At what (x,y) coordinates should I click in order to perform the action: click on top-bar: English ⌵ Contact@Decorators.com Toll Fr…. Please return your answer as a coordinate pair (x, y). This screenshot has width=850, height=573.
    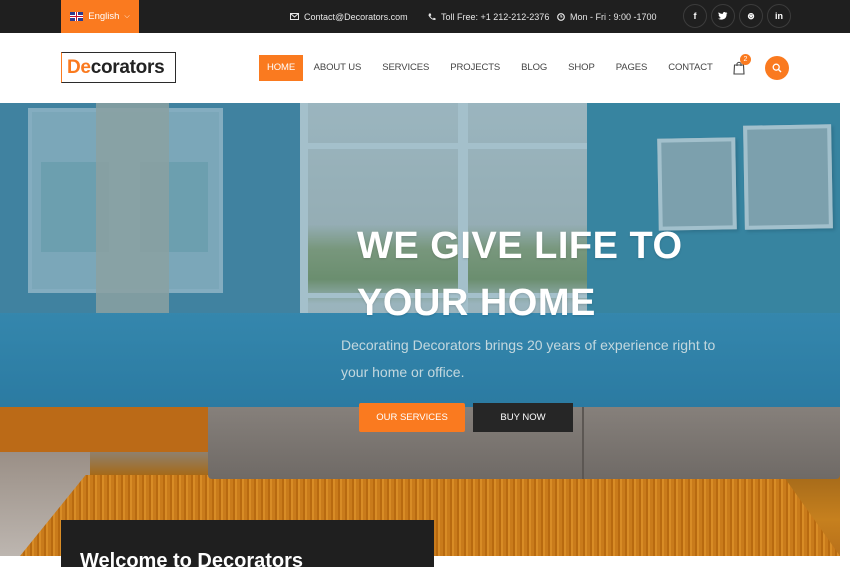
    Looking at the image, I should click on (425, 16).